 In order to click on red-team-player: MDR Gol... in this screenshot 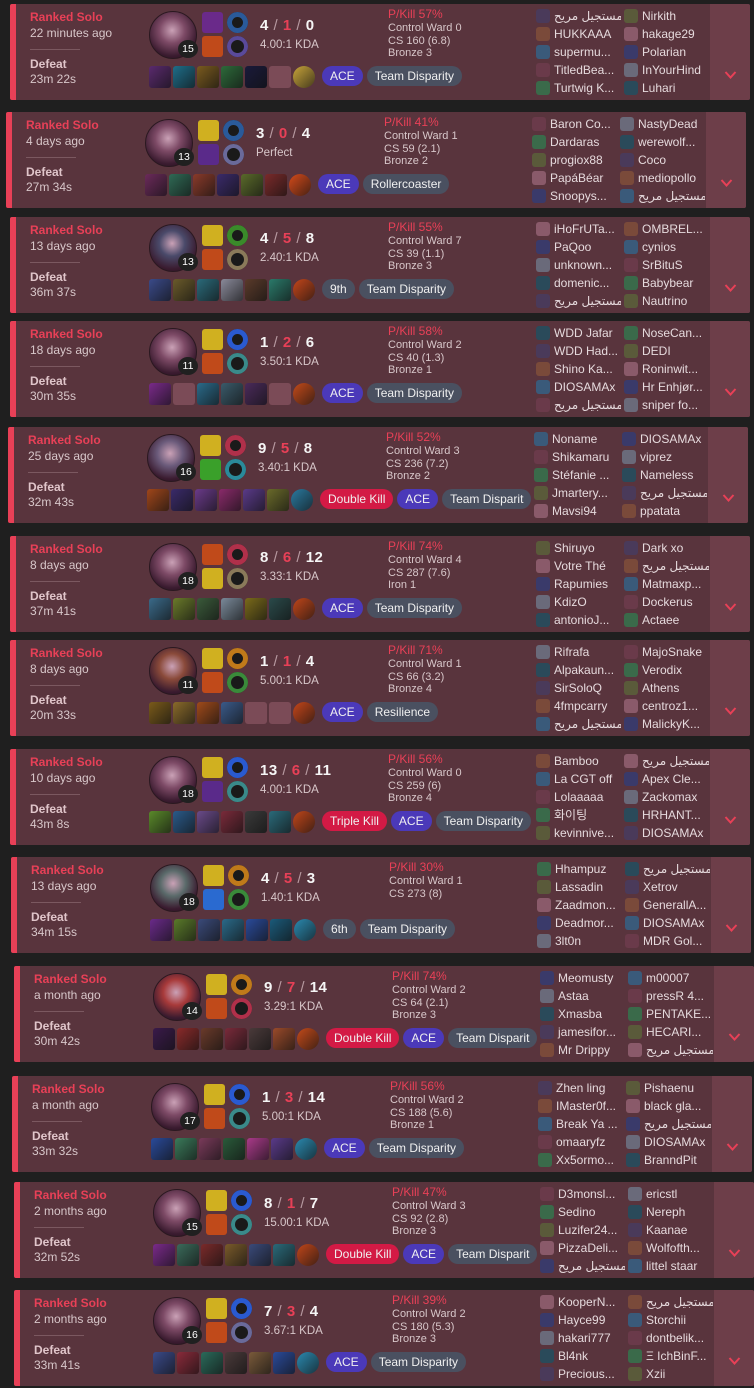, I will do `click(667, 941)`.